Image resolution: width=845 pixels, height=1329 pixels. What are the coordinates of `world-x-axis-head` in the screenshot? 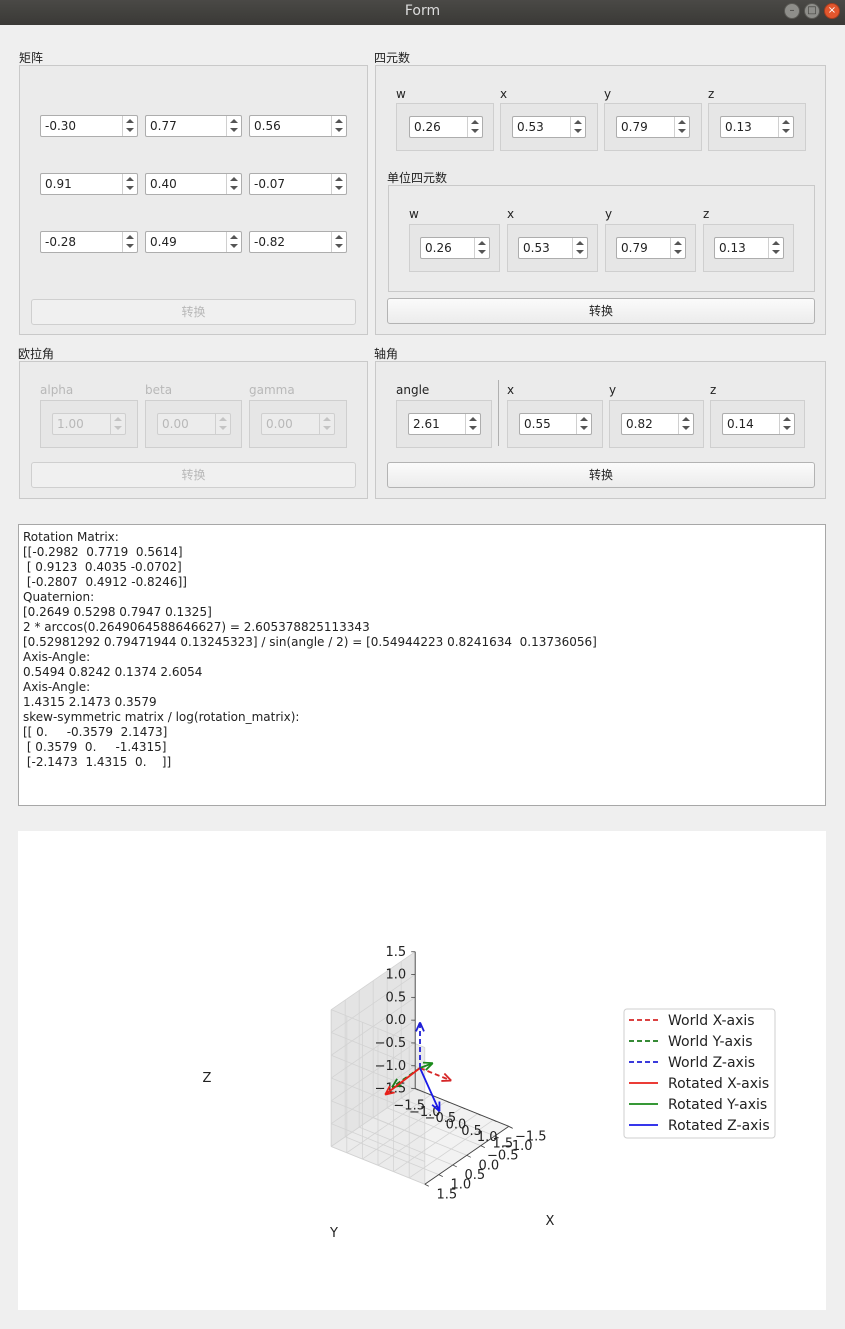 It's located at (447, 1077).